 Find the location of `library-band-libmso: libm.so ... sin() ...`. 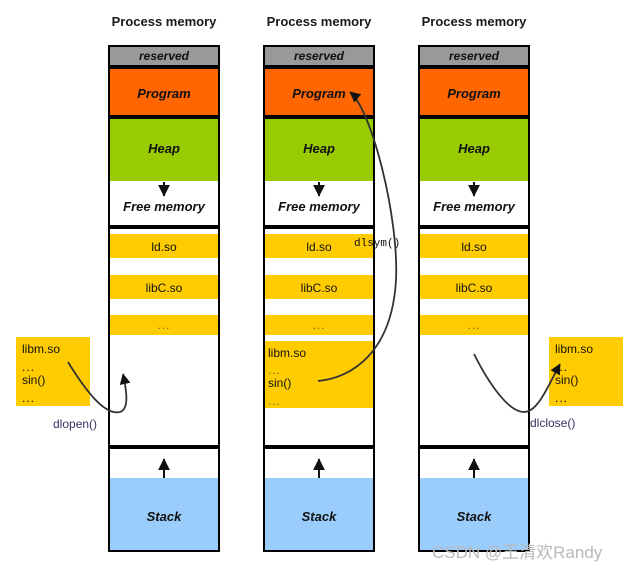

library-band-libmso: libm.so ... sin() ... is located at coordinates (319, 374).